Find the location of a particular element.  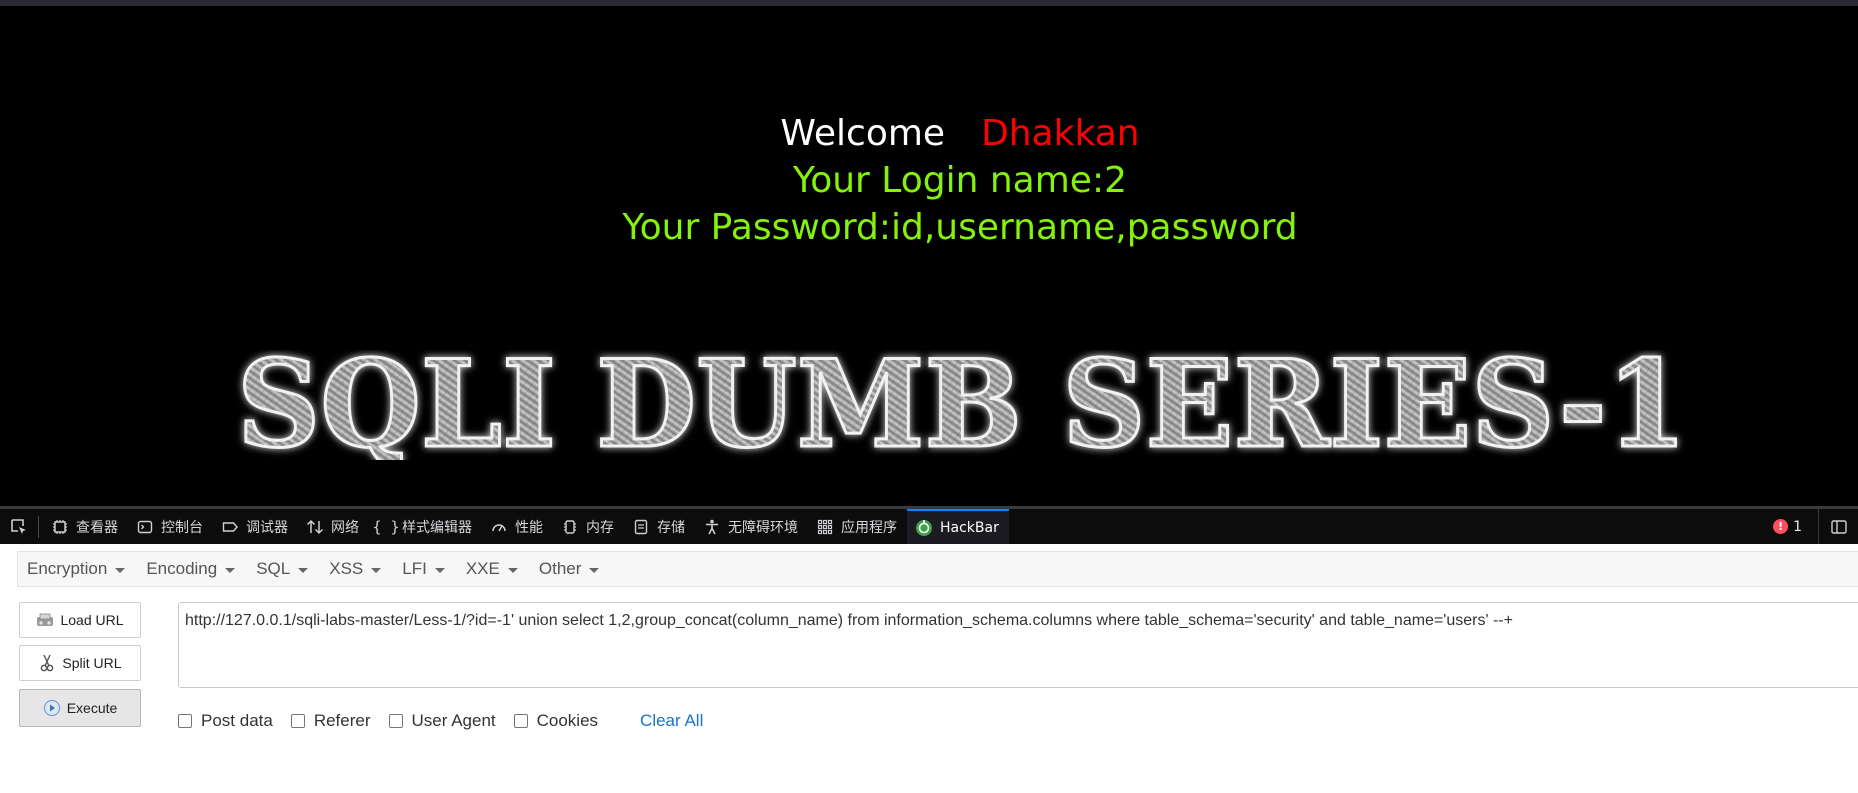

execute-button: Execute is located at coordinates (80, 708).